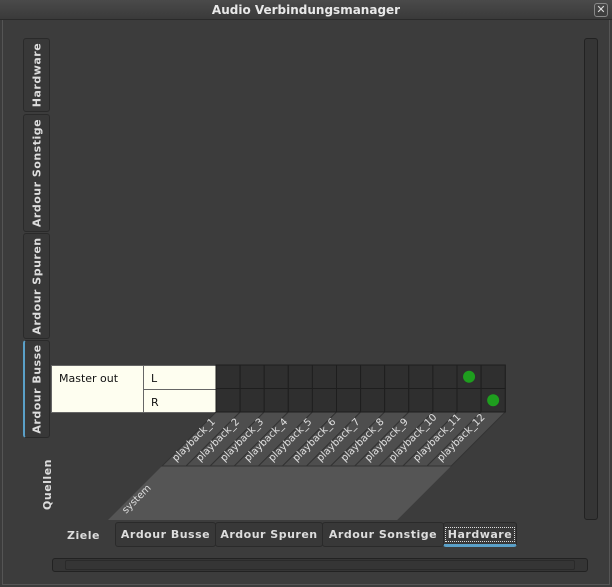 Image resolution: width=612 pixels, height=587 pixels. I want to click on tab-label: Hardware, so click(480, 534).